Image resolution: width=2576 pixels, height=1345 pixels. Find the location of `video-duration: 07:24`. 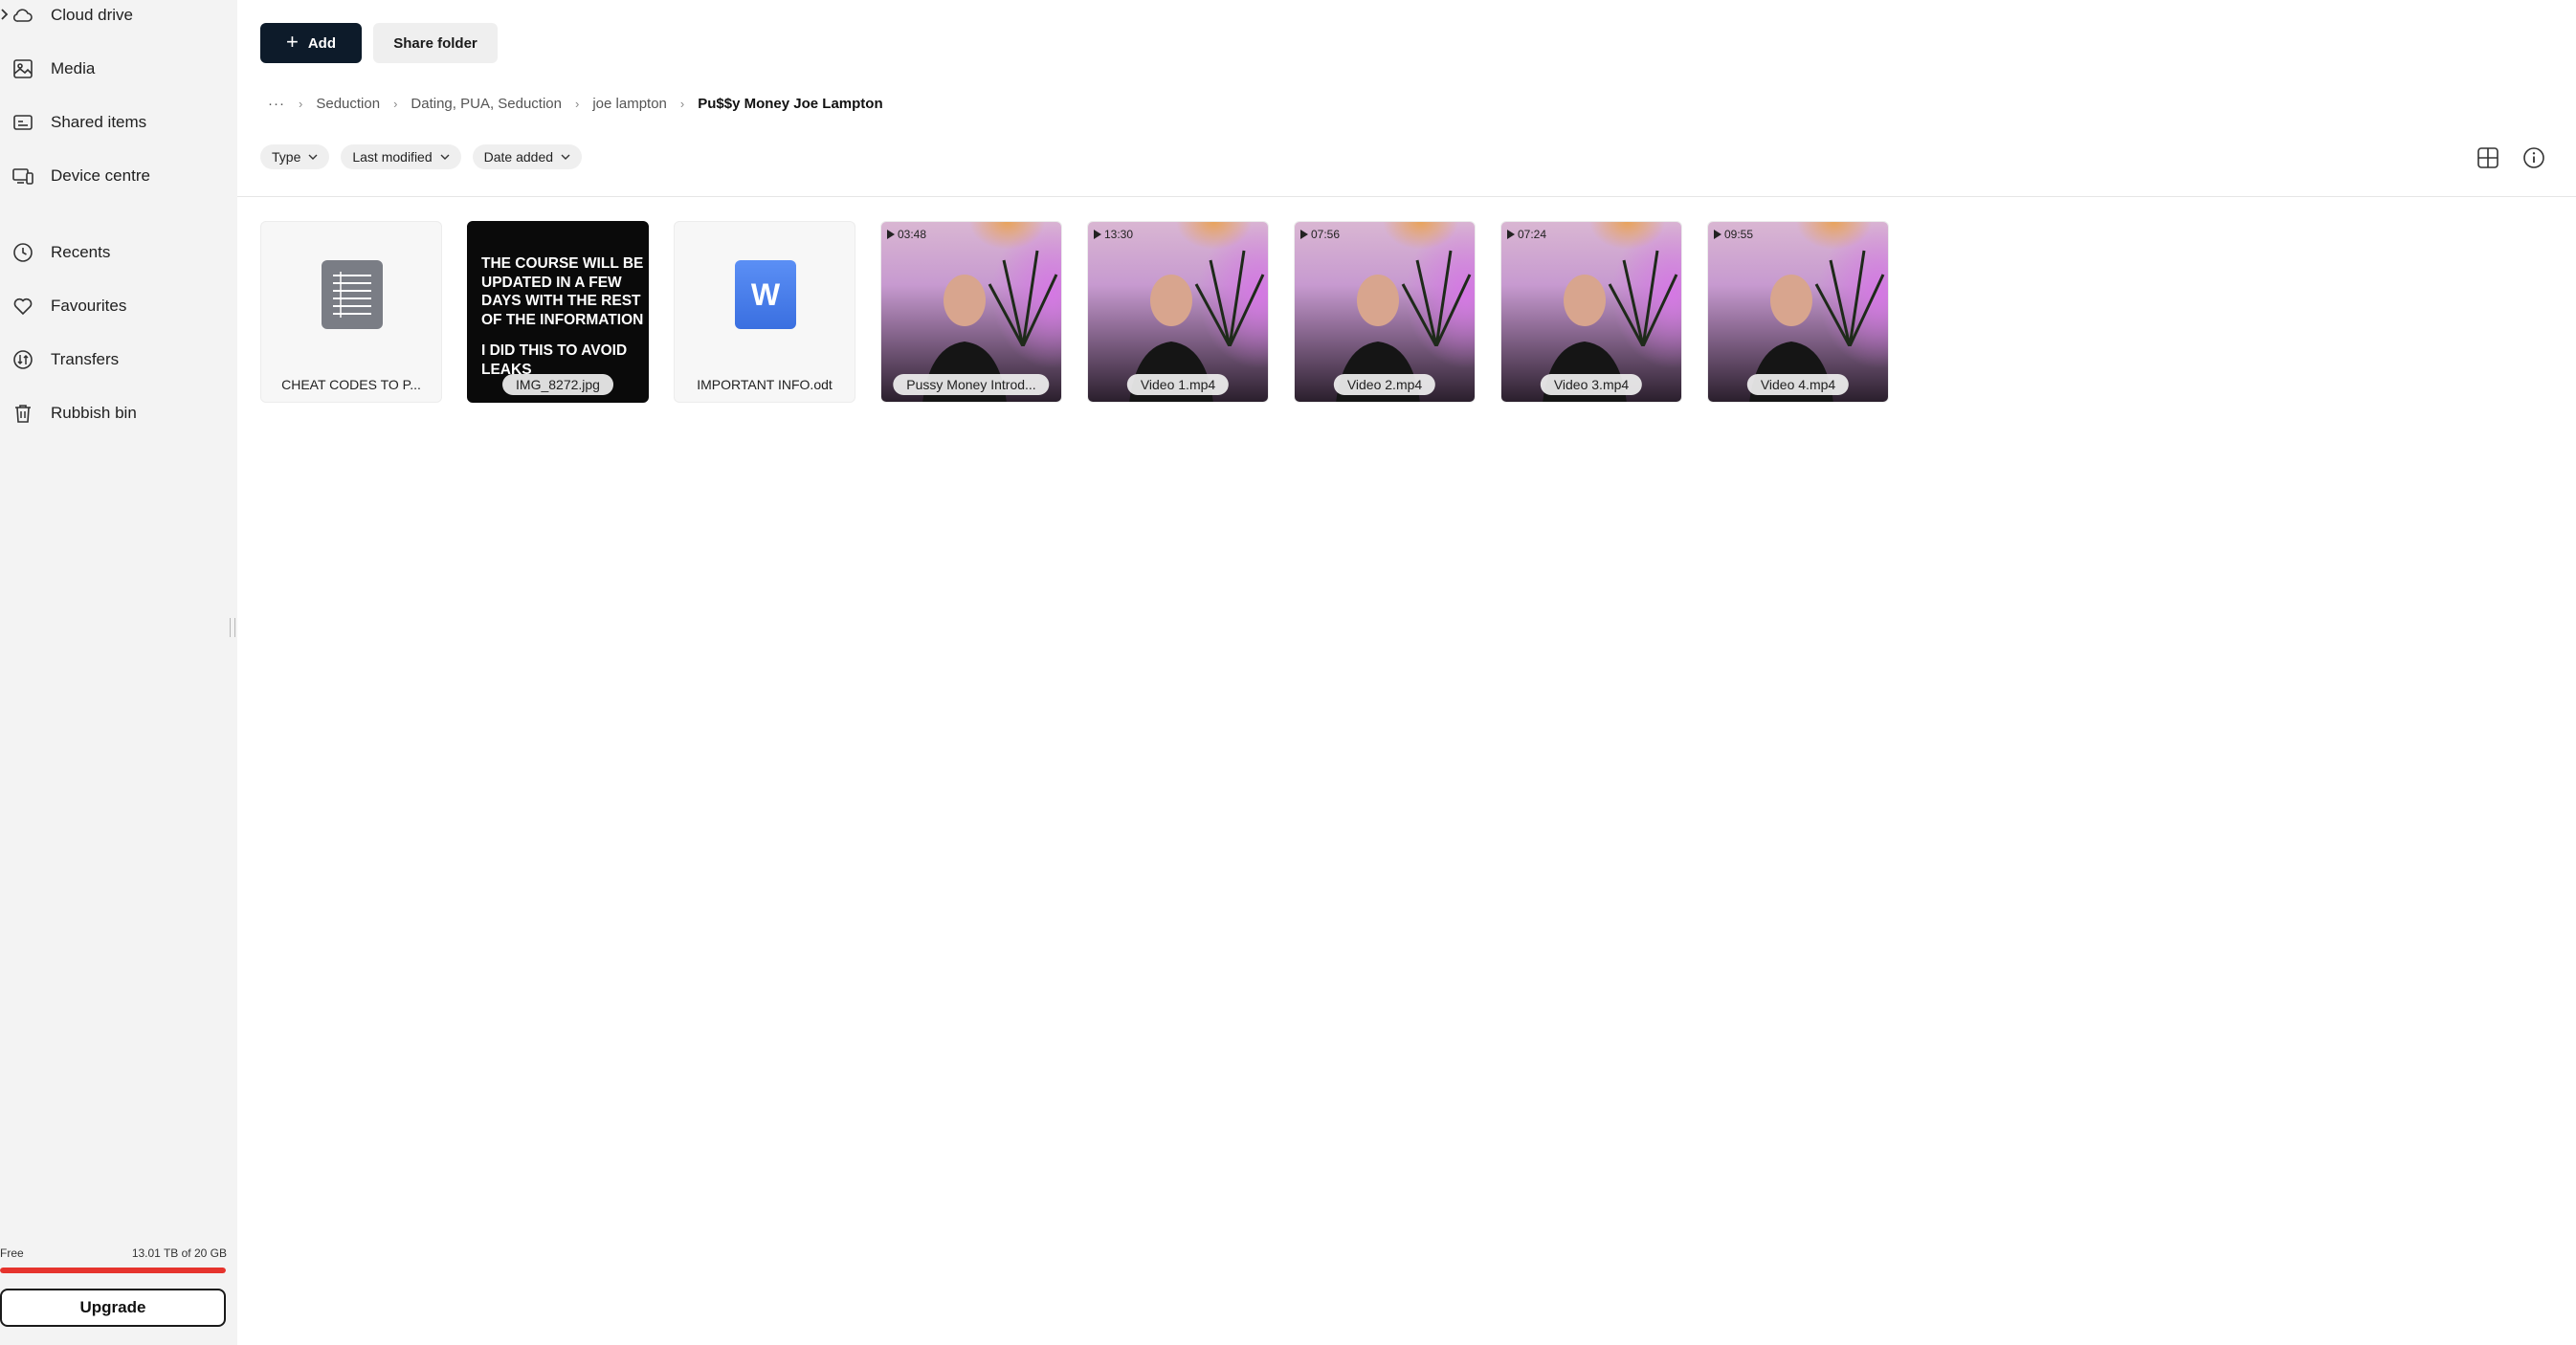

video-duration: 07:24 is located at coordinates (1526, 234).